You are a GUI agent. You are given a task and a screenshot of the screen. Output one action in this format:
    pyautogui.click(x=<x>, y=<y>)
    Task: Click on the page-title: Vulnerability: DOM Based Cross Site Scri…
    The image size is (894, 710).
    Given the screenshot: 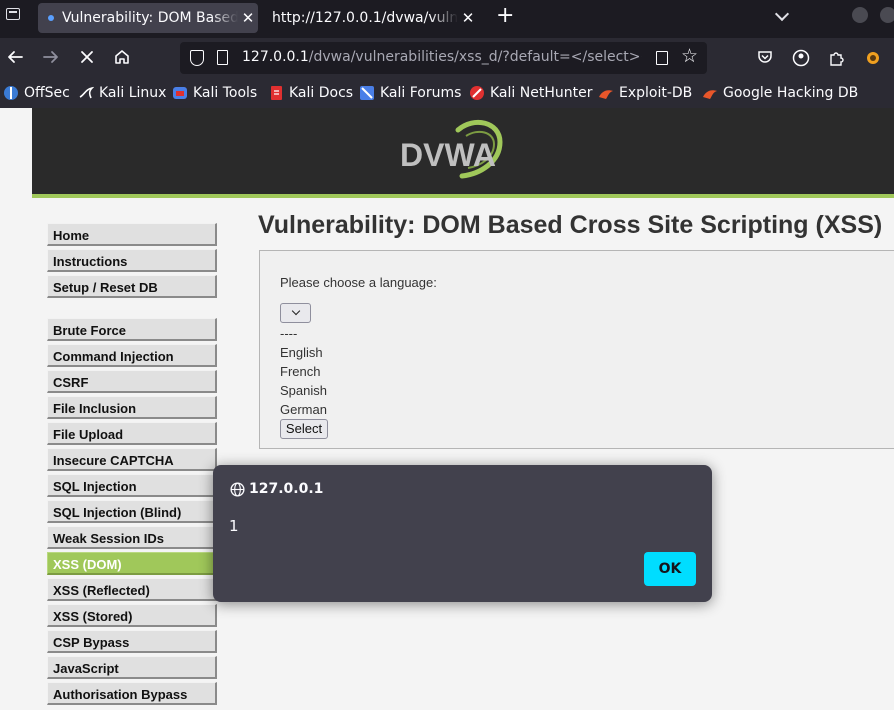 What is the action you would take?
    pyautogui.click(x=570, y=225)
    